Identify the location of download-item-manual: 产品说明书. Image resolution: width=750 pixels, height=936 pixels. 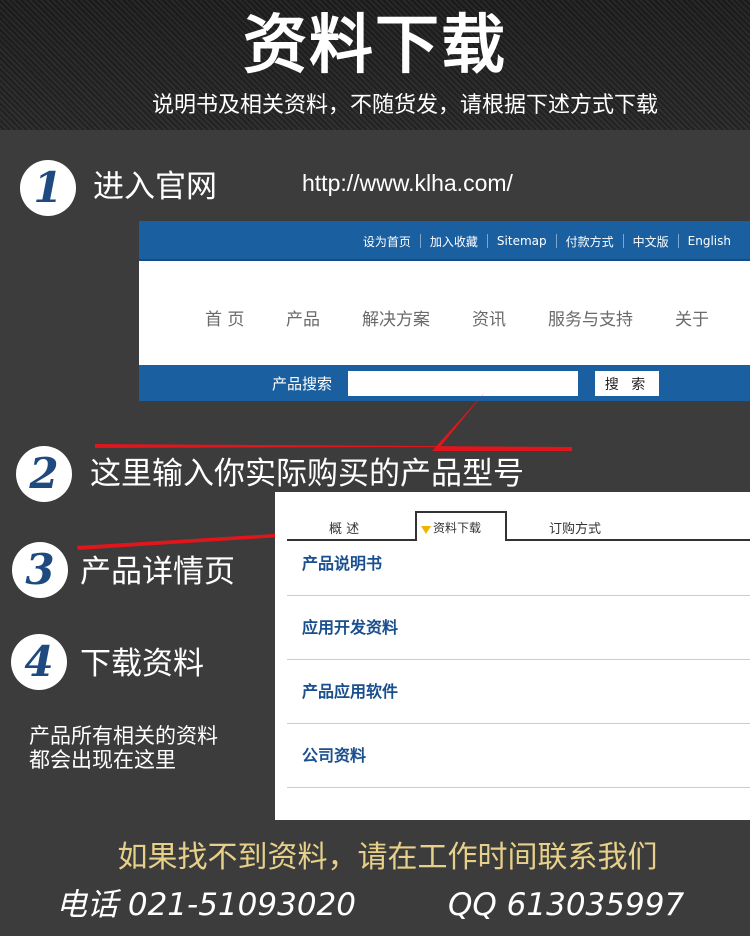
(342, 562).